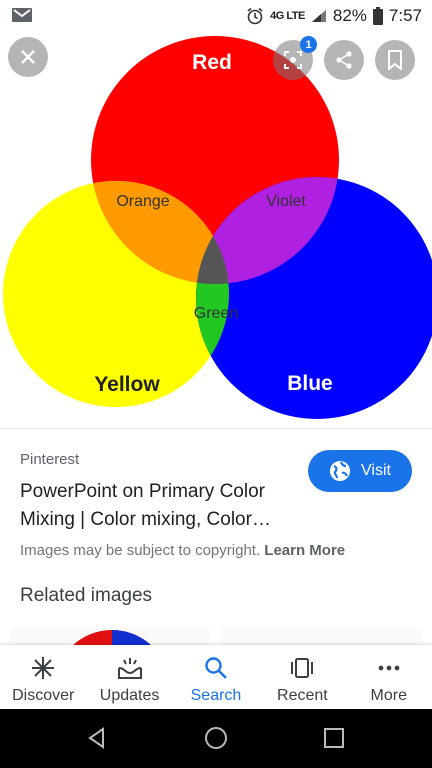 Image resolution: width=432 pixels, height=768 pixels. I want to click on lens-badge: 1, so click(308, 44).